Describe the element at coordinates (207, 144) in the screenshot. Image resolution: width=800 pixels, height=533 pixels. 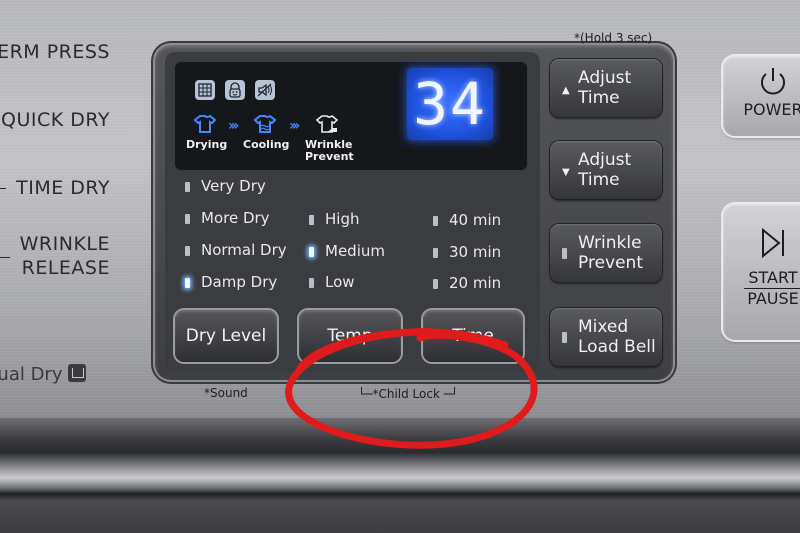
I see `stage-label-drying: Drying` at that location.